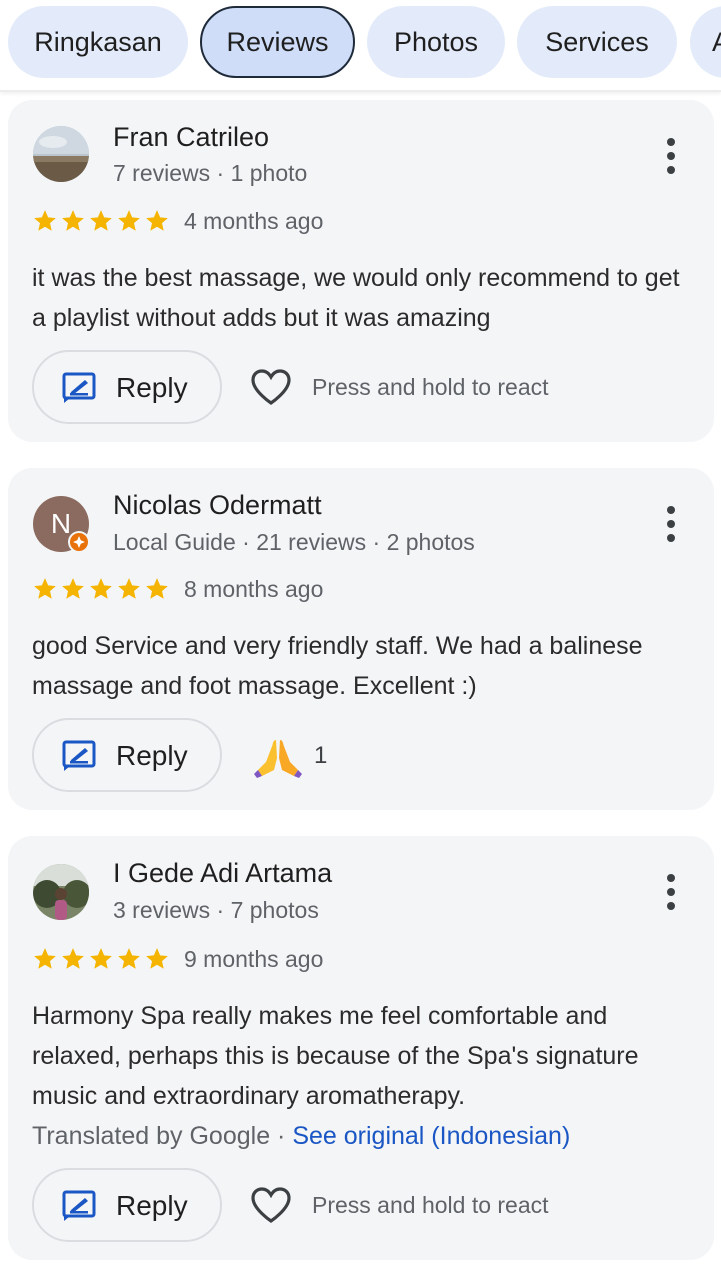 This screenshot has width=721, height=1280. Describe the element at coordinates (61, 524) in the screenshot. I see `avatar: N` at that location.